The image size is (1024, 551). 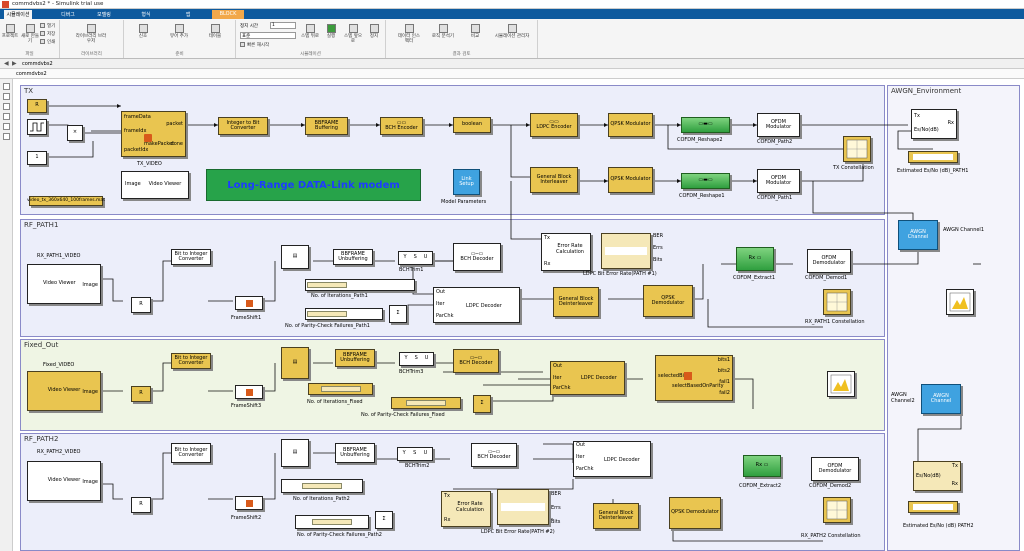 I want to click on rx2-ber-display-block, so click(x=523, y=507).